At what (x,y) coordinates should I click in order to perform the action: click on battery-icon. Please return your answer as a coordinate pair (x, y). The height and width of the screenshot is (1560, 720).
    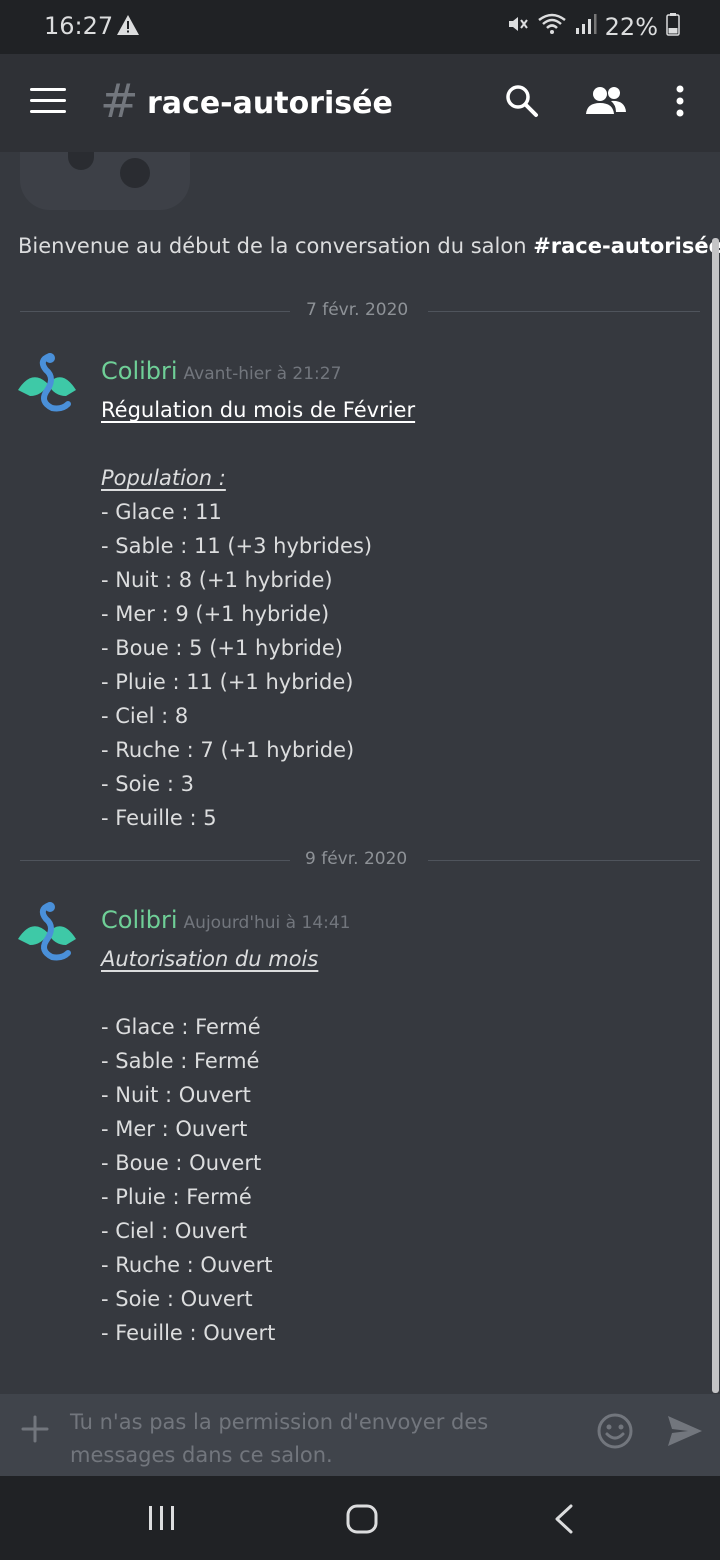
    Looking at the image, I should click on (673, 27).